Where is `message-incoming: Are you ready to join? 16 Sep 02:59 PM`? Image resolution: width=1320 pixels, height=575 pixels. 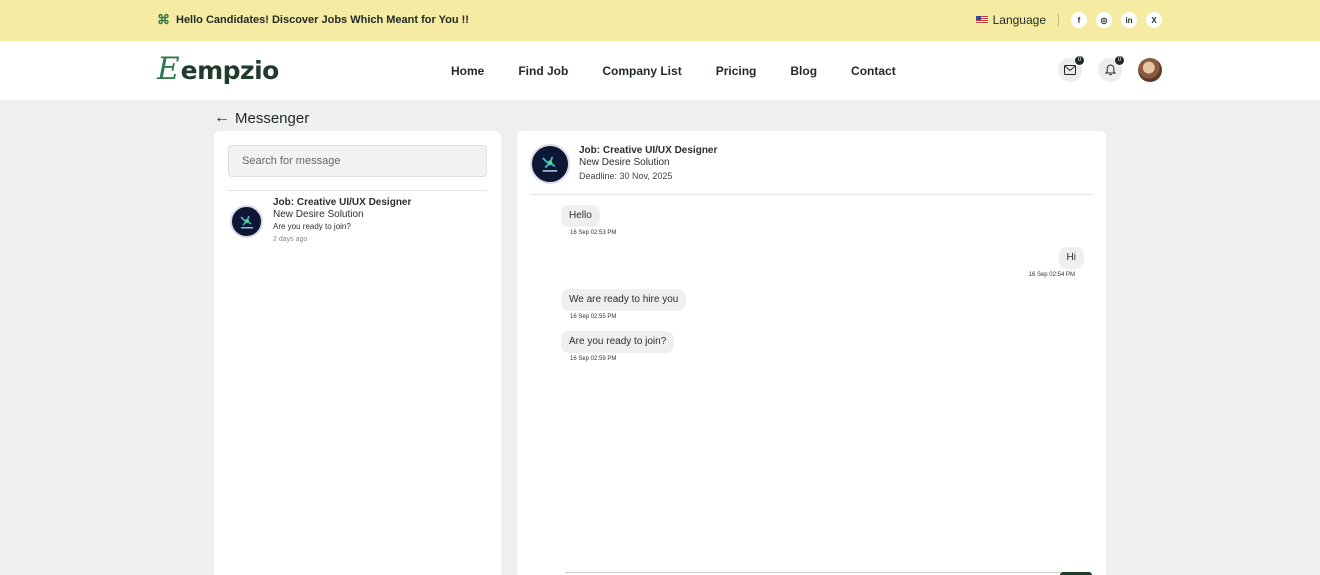
message-incoming: Are you ready to join? 16 Sep 02:59 PM is located at coordinates (618, 347).